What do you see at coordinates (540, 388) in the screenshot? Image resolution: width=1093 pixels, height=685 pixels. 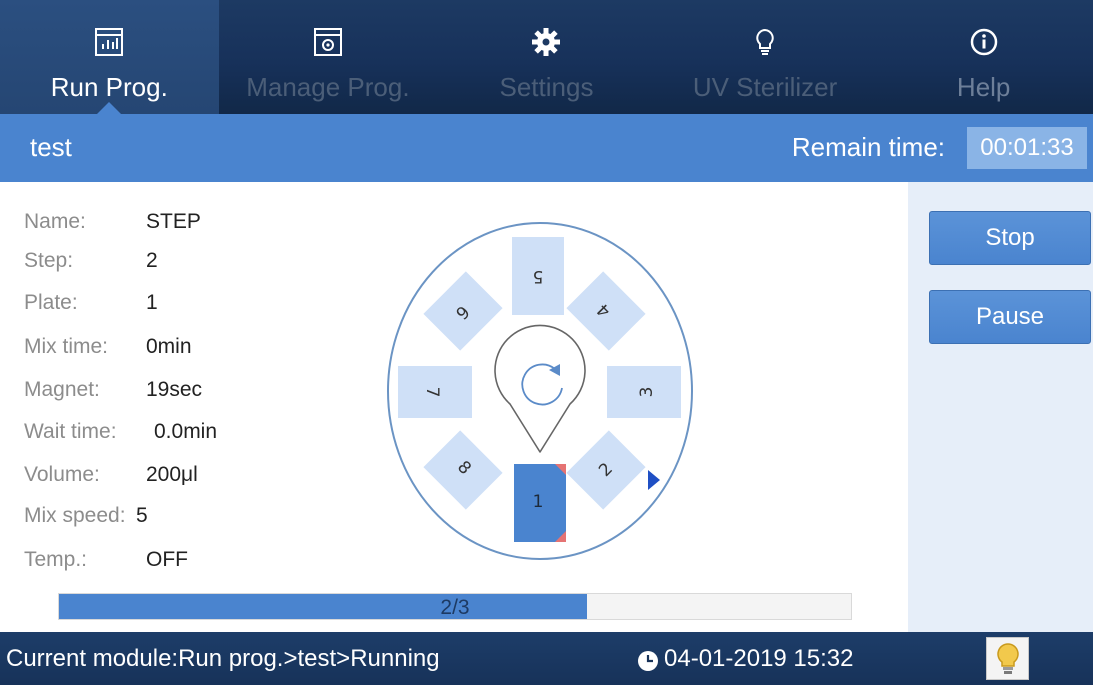 I see `rotate-icon` at bounding box center [540, 388].